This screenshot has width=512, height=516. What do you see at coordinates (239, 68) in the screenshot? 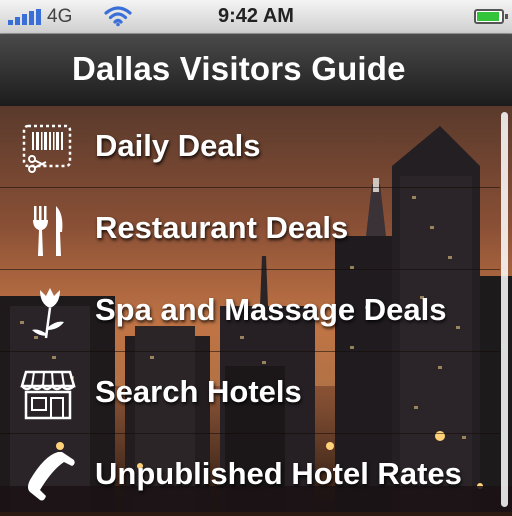
I see `page-title: Dallas Visitors Guide` at bounding box center [239, 68].